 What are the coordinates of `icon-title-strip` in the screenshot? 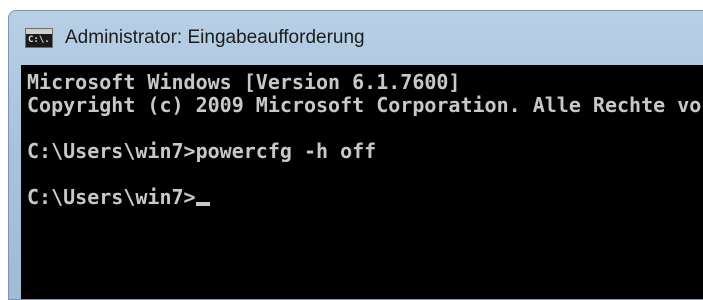 It's located at (39, 31).